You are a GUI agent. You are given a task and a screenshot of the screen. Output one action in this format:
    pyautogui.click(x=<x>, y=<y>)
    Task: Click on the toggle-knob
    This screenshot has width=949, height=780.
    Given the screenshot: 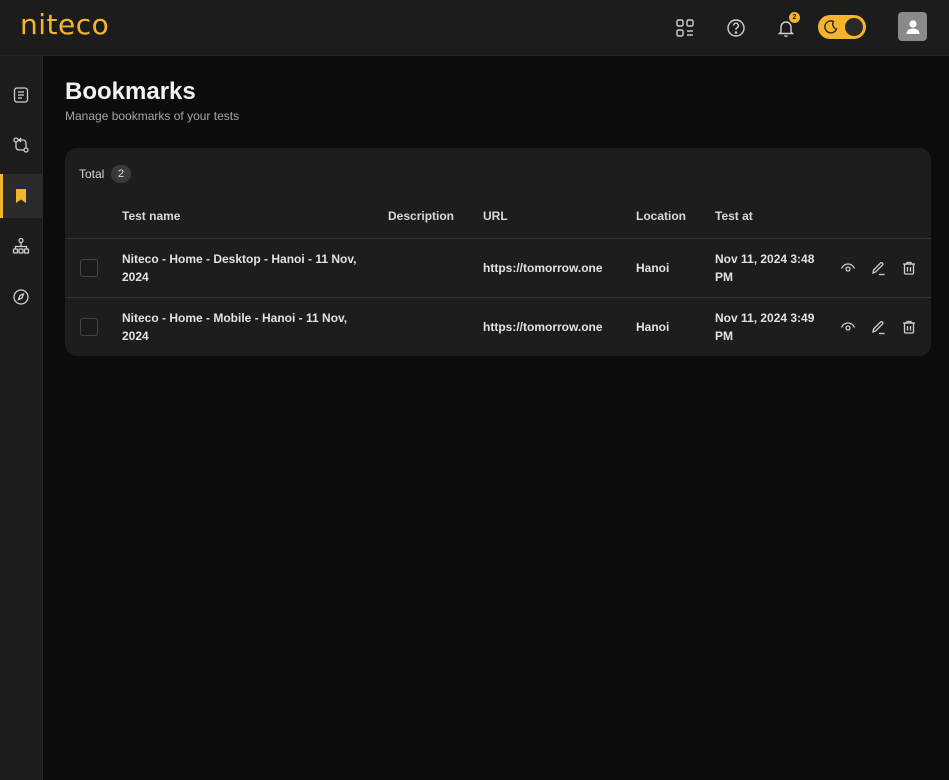 What is the action you would take?
    pyautogui.click(x=854, y=27)
    